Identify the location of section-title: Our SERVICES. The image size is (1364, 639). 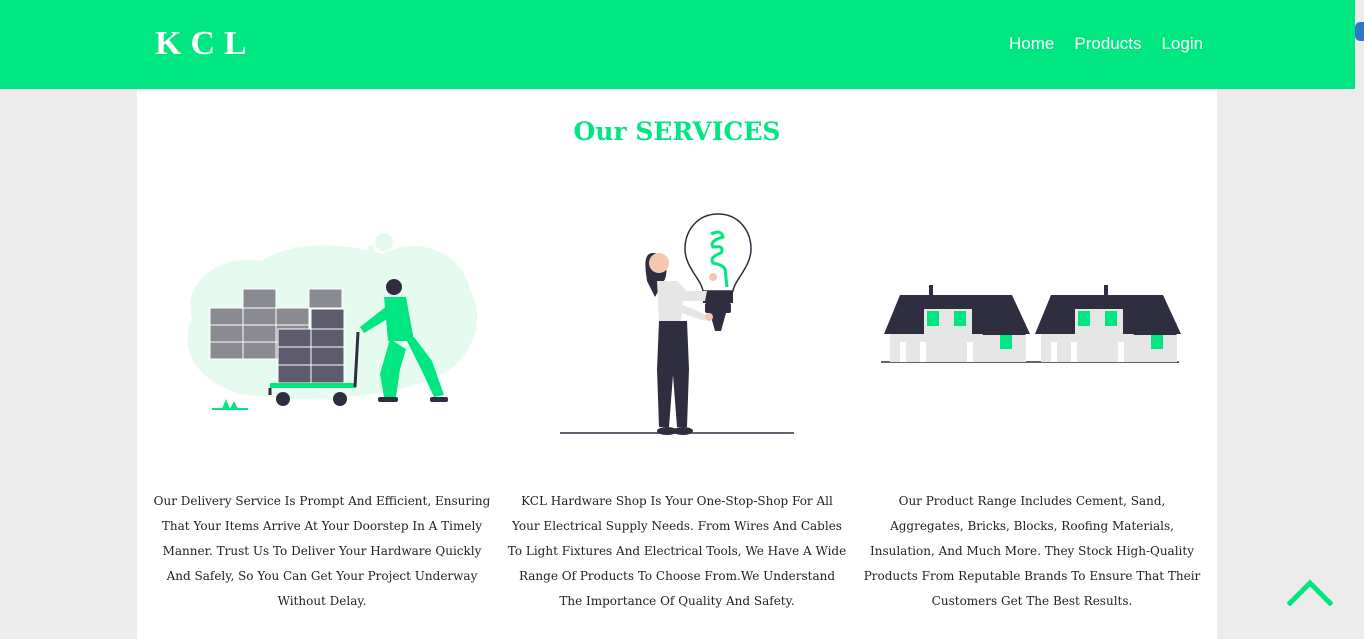
(677, 131).